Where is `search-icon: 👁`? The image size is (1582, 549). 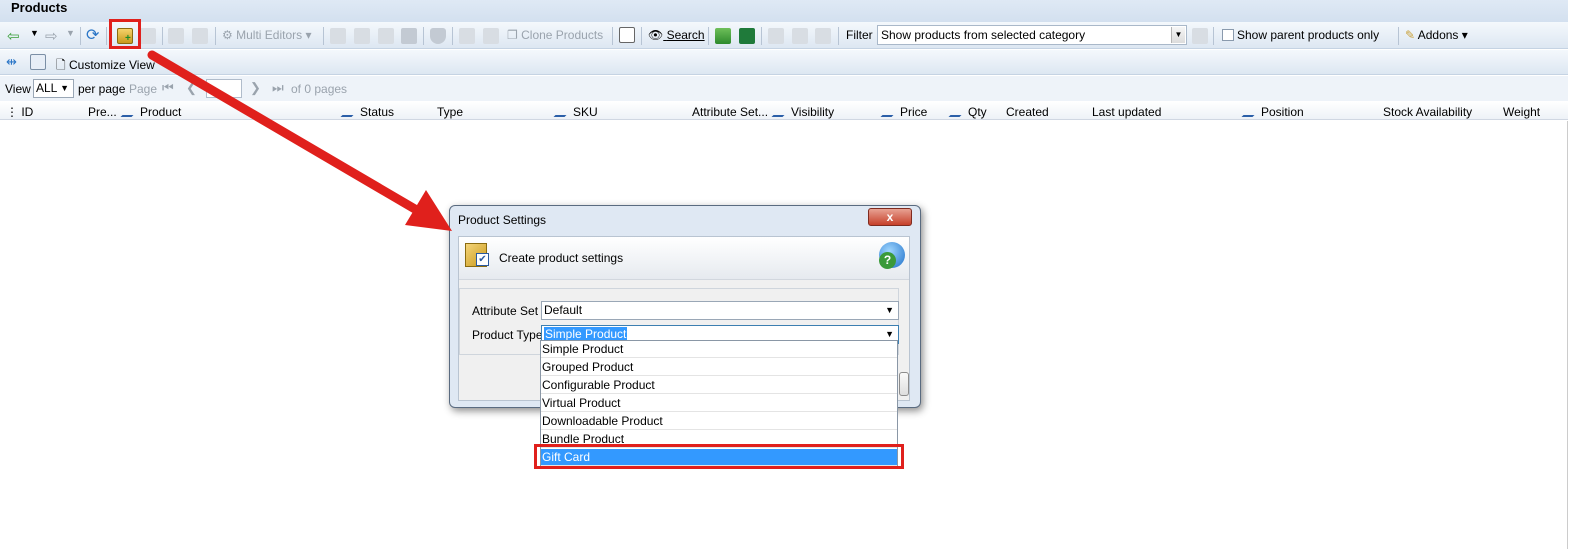 search-icon: 👁 is located at coordinates (656, 35).